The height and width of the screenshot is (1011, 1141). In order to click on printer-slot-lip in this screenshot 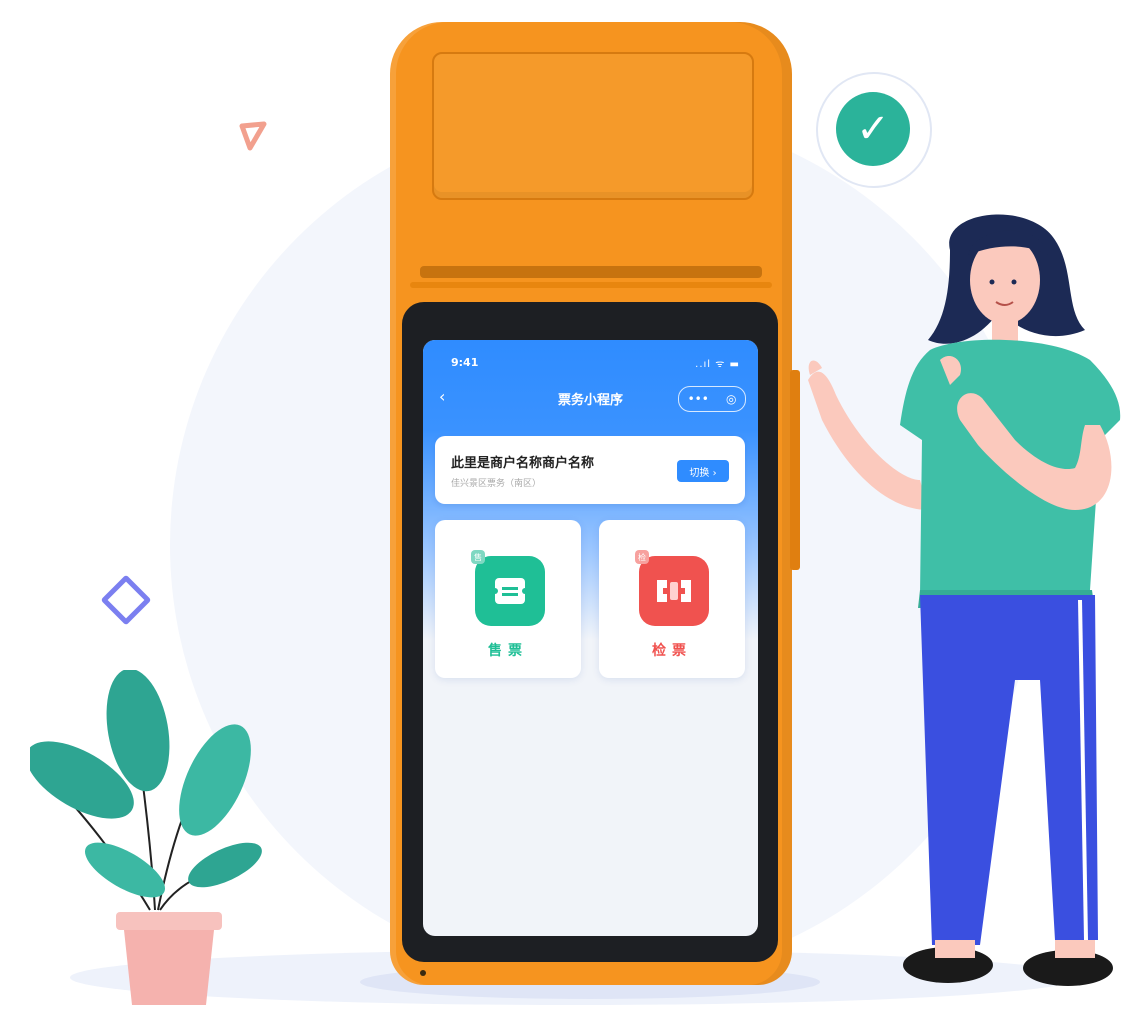, I will do `click(591, 285)`.